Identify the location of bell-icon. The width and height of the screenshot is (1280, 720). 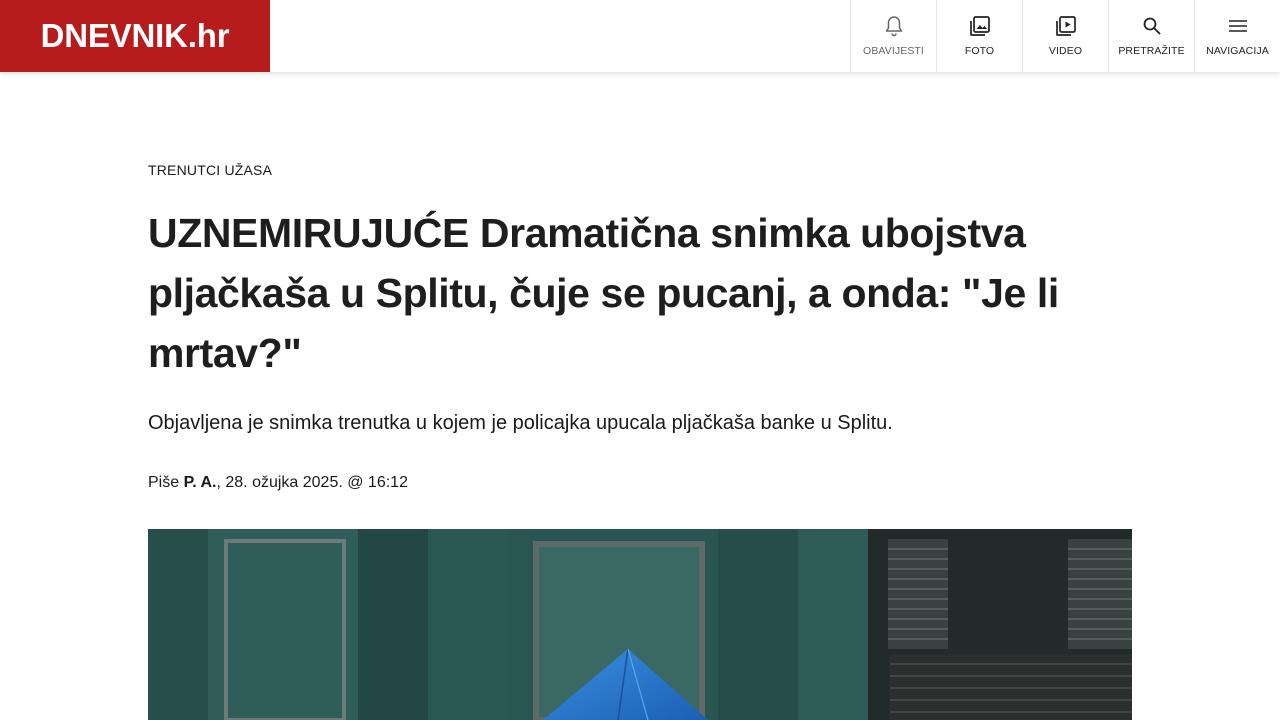
(894, 26).